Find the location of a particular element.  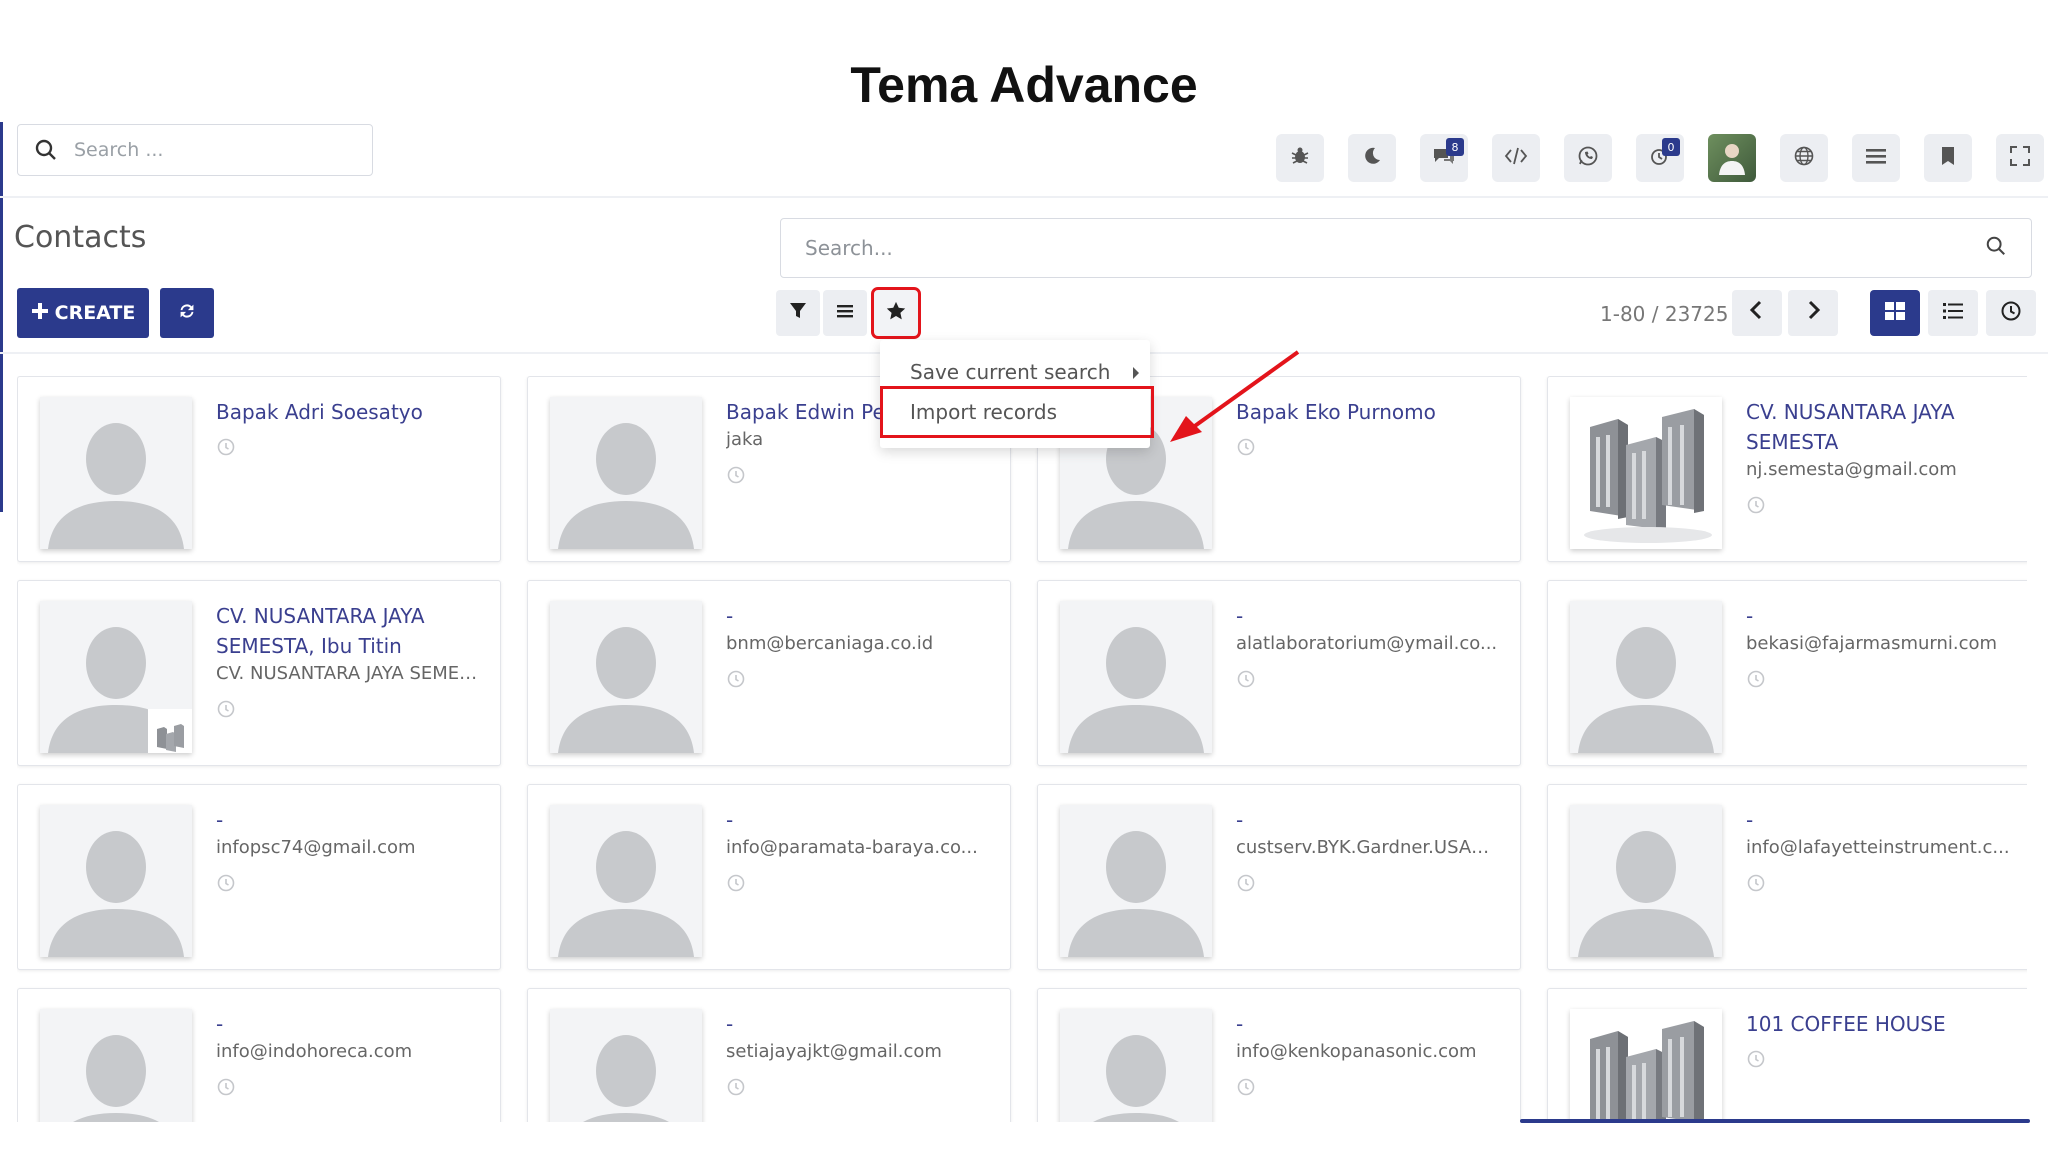

favorites-button is located at coordinates (896, 313).